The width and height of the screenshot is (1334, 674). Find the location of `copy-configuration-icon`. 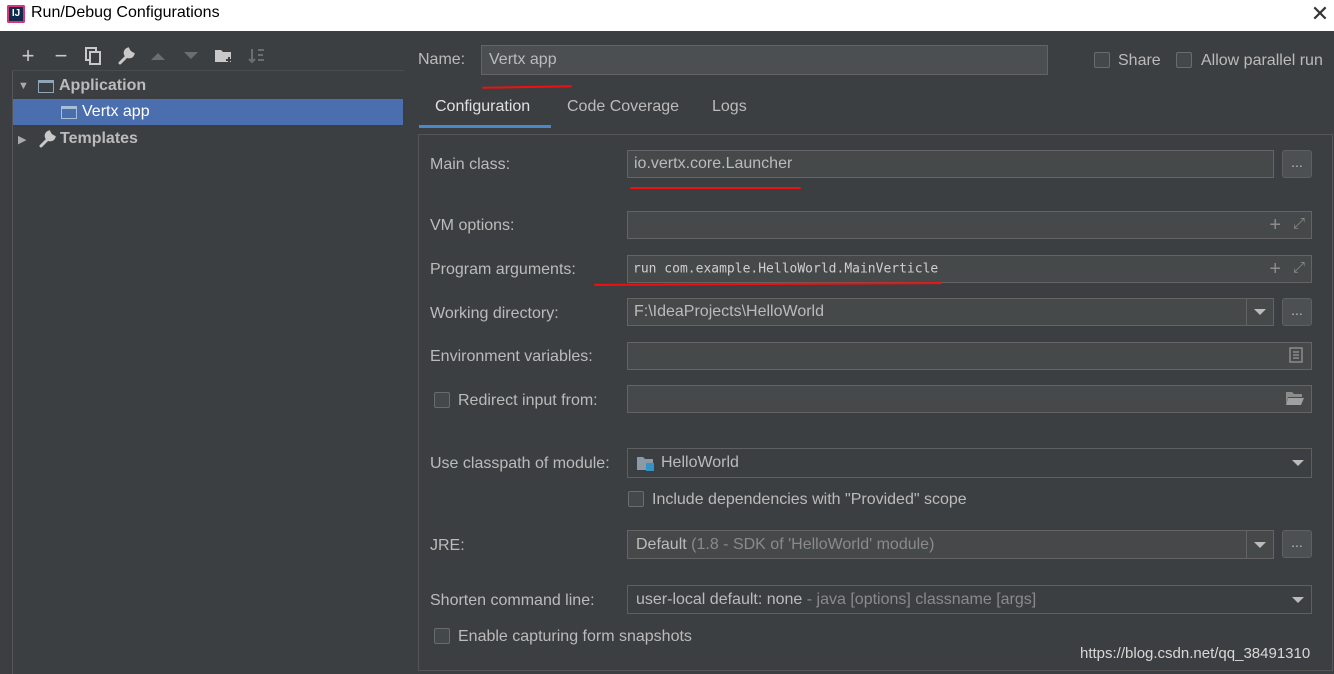

copy-configuration-icon is located at coordinates (93, 56).